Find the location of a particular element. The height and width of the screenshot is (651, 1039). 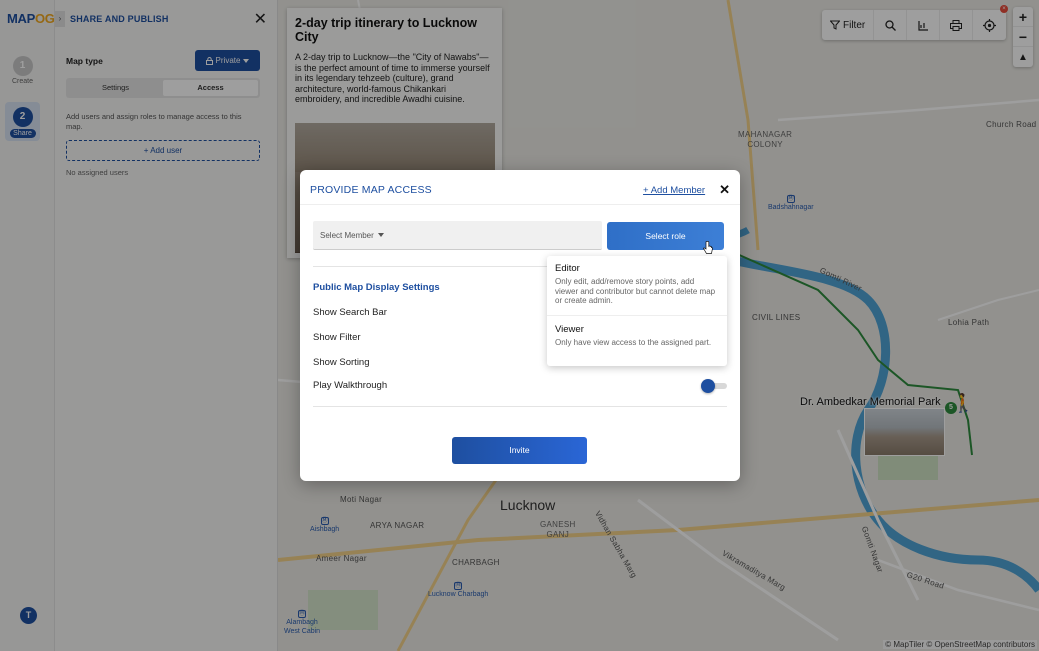

hand-cursor-icon is located at coordinates (708, 247).